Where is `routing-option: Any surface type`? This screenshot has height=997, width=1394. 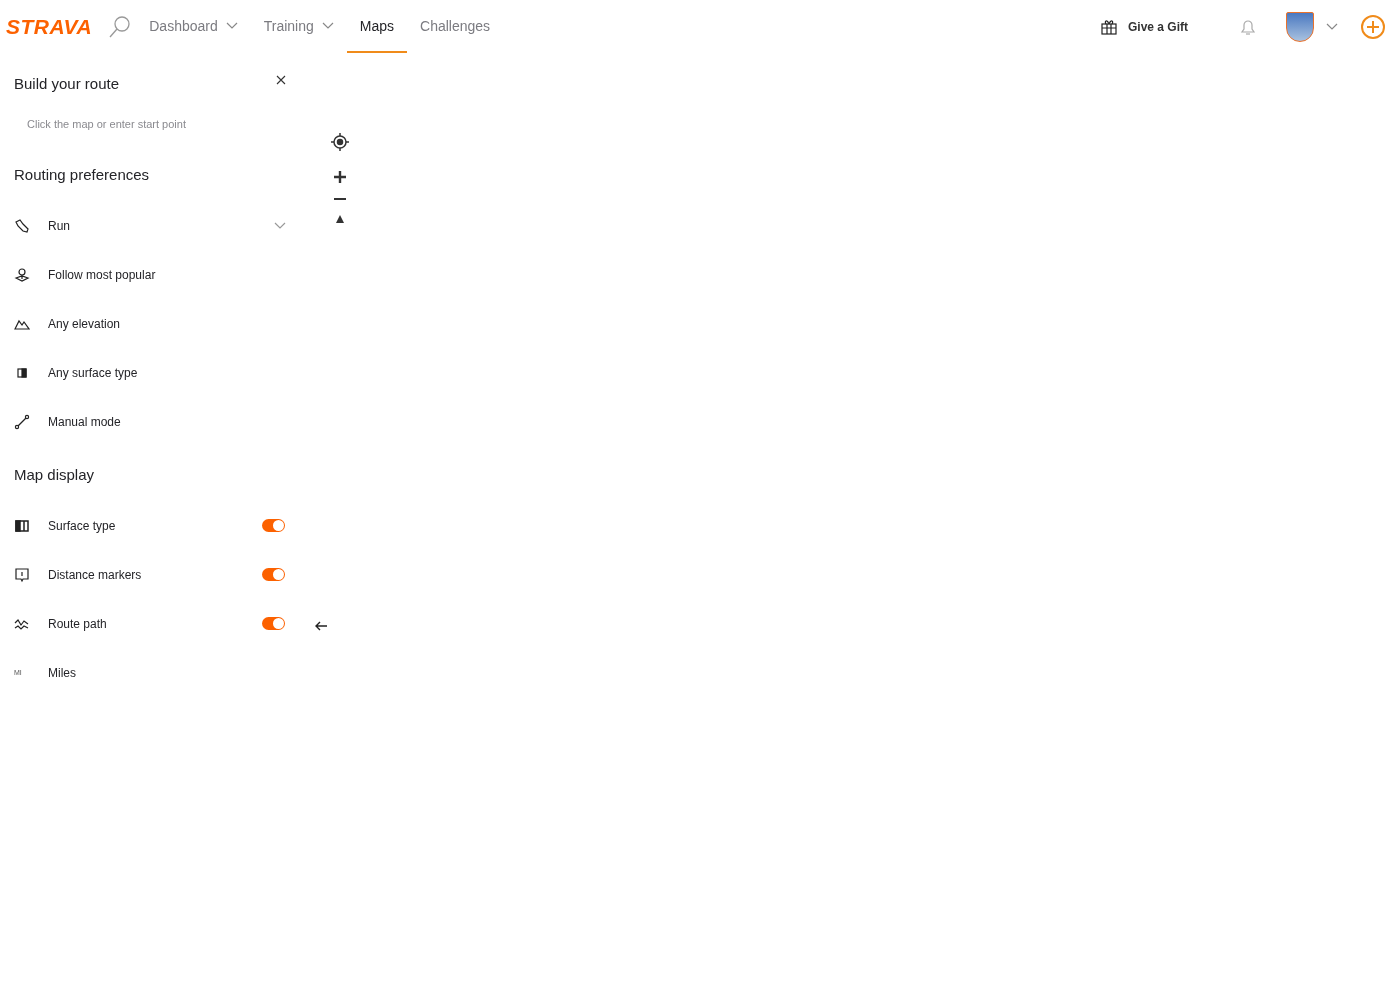
routing-option: Any surface type is located at coordinates (167, 372).